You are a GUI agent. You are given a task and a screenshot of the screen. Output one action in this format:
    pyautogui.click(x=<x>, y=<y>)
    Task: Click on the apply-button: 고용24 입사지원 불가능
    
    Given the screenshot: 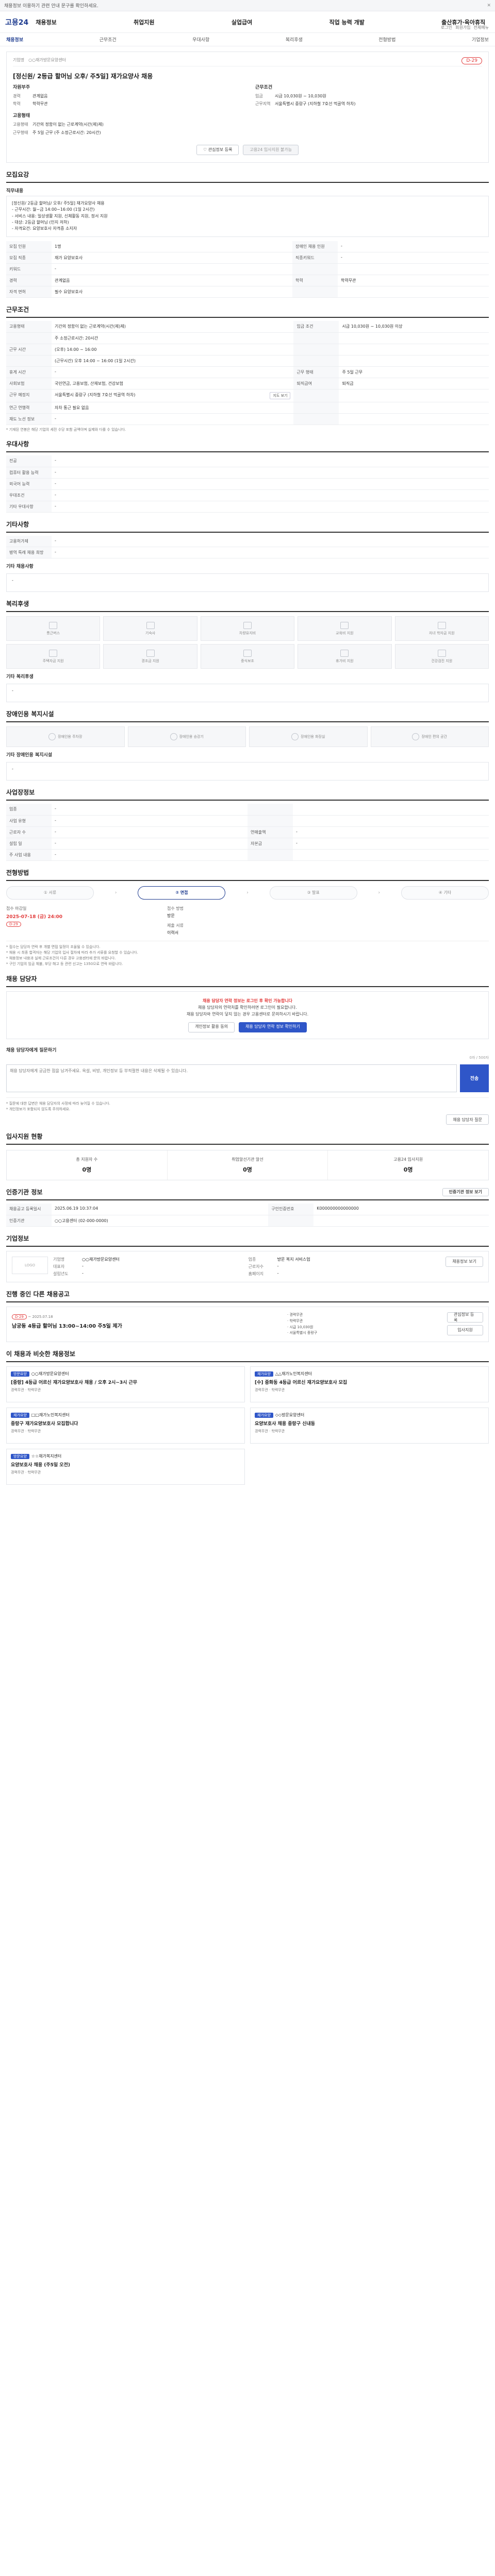 What is the action you would take?
    pyautogui.click(x=271, y=149)
    